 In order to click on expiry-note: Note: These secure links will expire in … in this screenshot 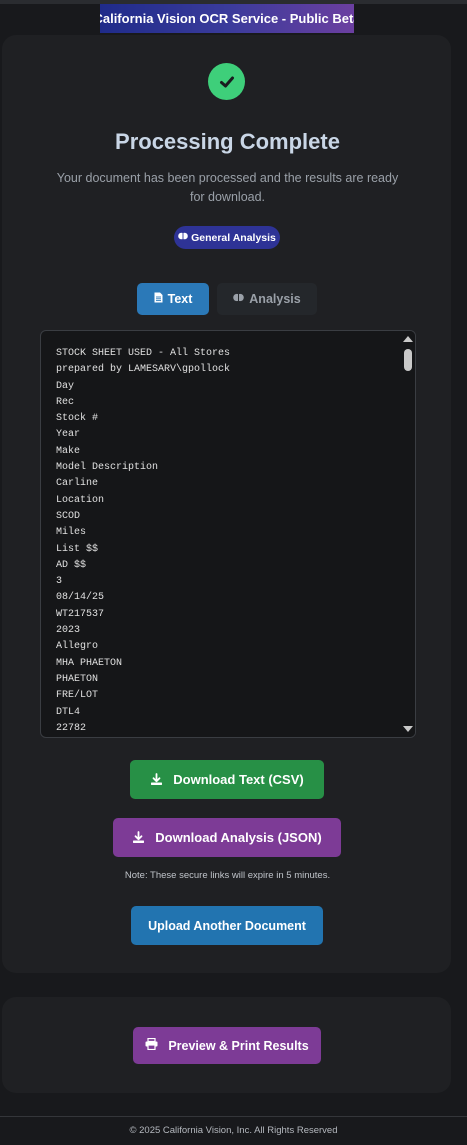, I will do `click(227, 875)`.